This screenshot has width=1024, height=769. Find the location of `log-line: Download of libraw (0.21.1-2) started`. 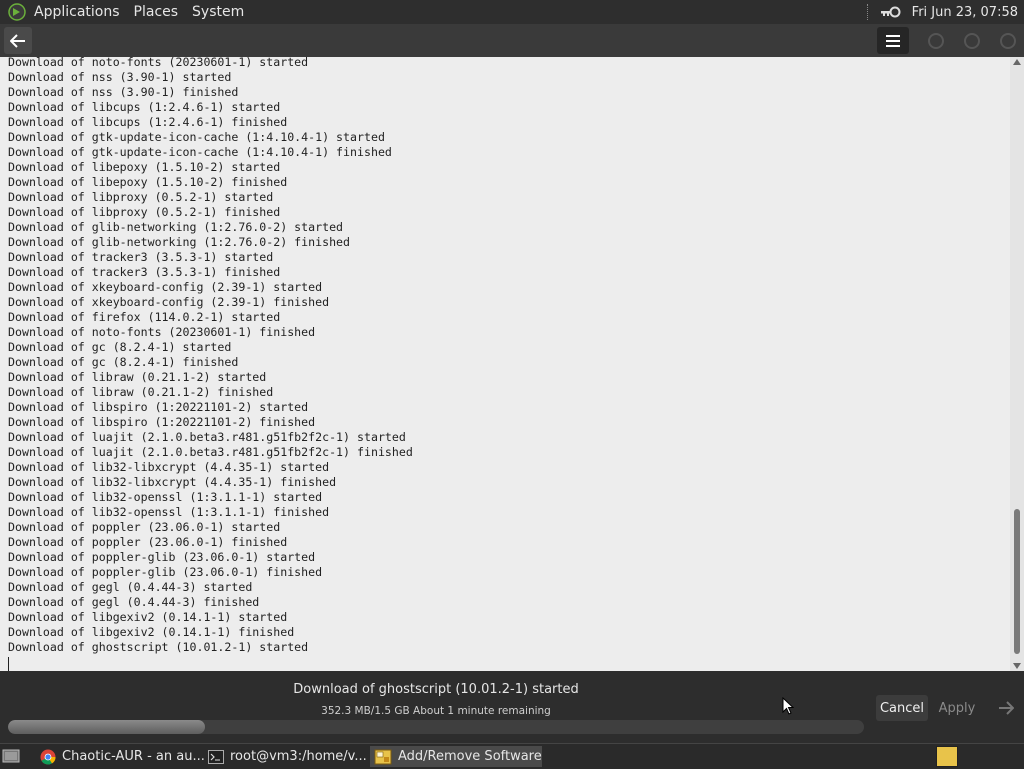

log-line: Download of libraw (0.21.1-2) started is located at coordinates (137, 377).